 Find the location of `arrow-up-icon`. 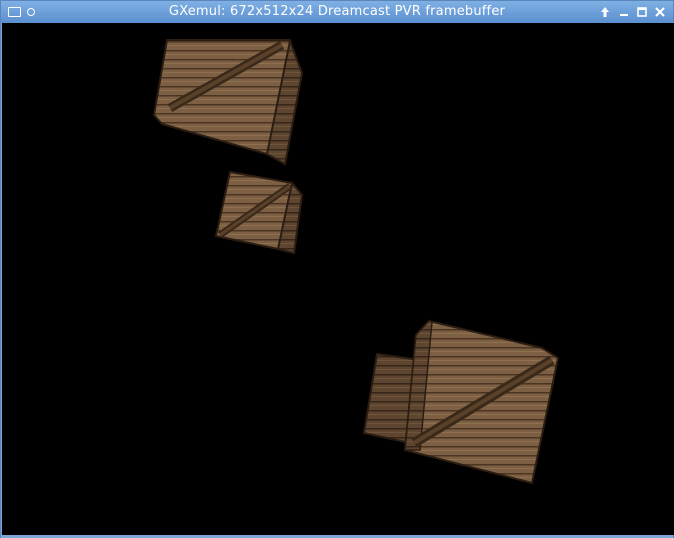

arrow-up-icon is located at coordinates (605, 12).